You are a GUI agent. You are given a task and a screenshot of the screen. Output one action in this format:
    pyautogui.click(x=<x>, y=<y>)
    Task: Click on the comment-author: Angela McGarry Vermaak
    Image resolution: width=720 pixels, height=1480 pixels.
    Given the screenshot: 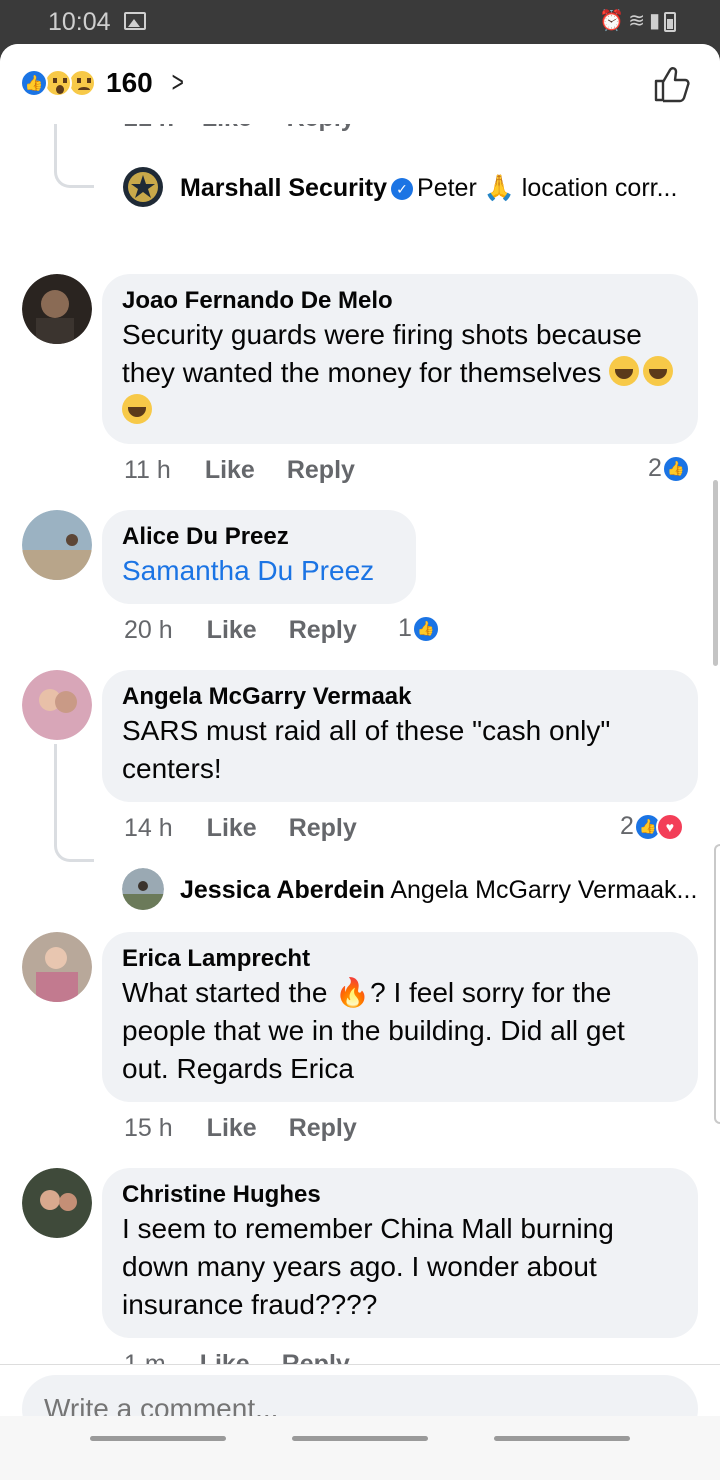 What is the action you would take?
    pyautogui.click(x=400, y=697)
    